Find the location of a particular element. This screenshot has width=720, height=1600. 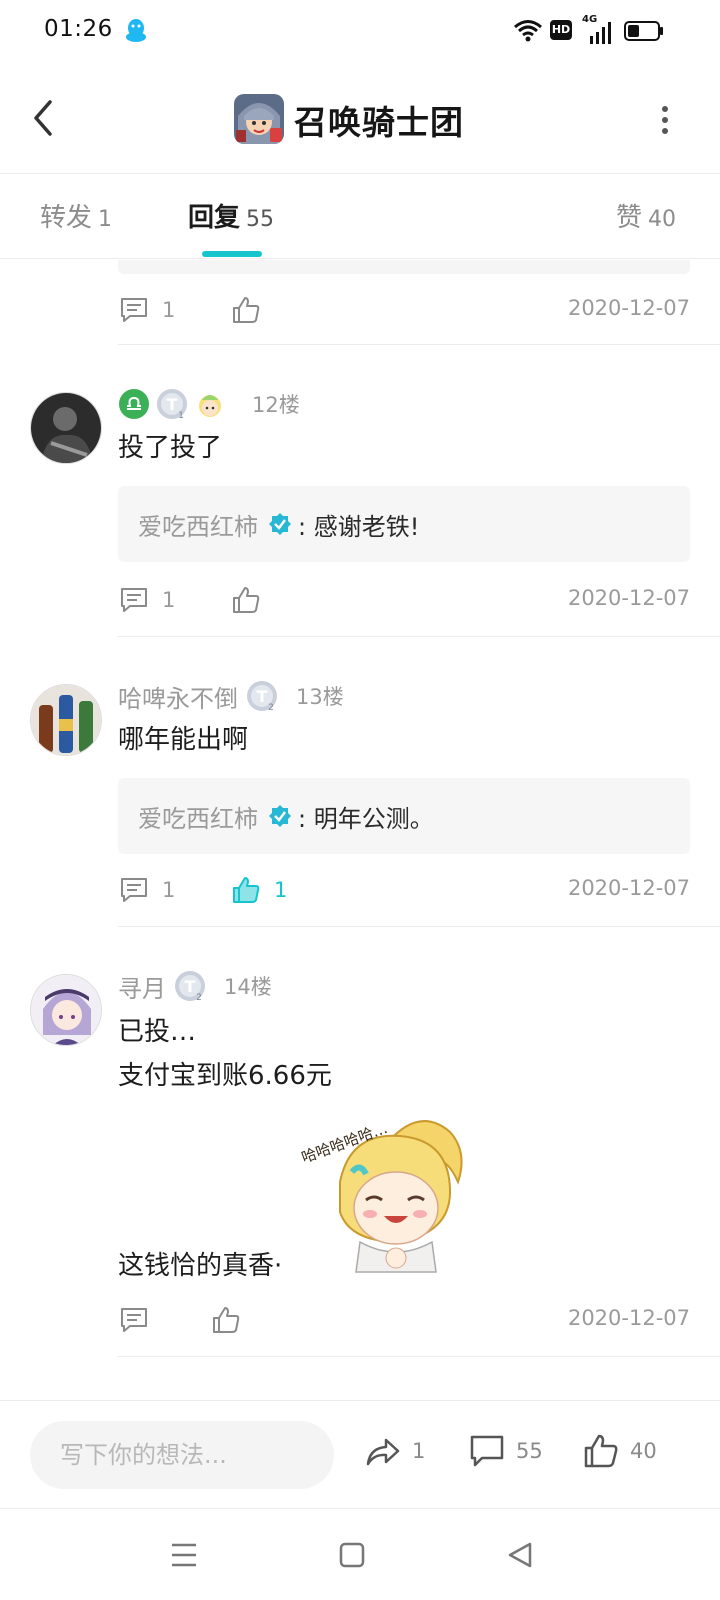

tab-repost: 转发 1 is located at coordinates (76, 215).